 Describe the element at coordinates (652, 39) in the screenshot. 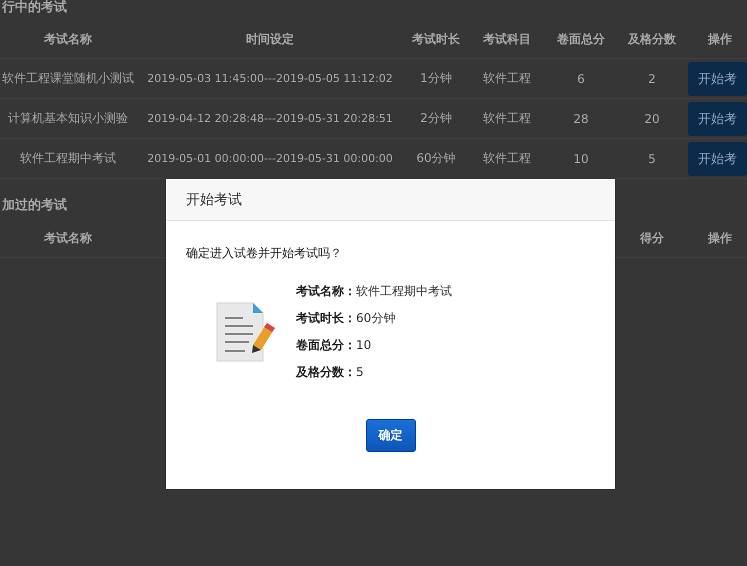

I see `column-header: 及格分数` at that location.